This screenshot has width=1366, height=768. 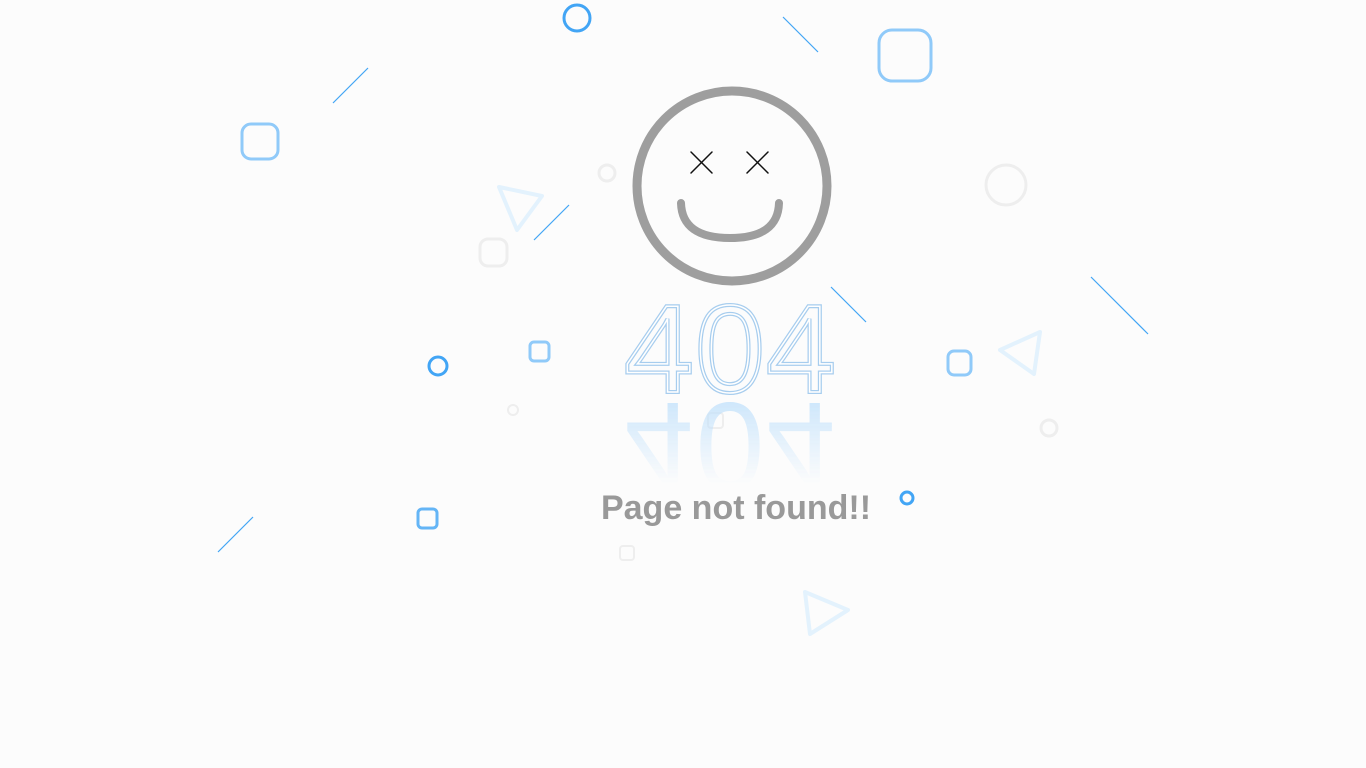 I want to click on error-code-block: 404 404 404, so click(x=731, y=397).